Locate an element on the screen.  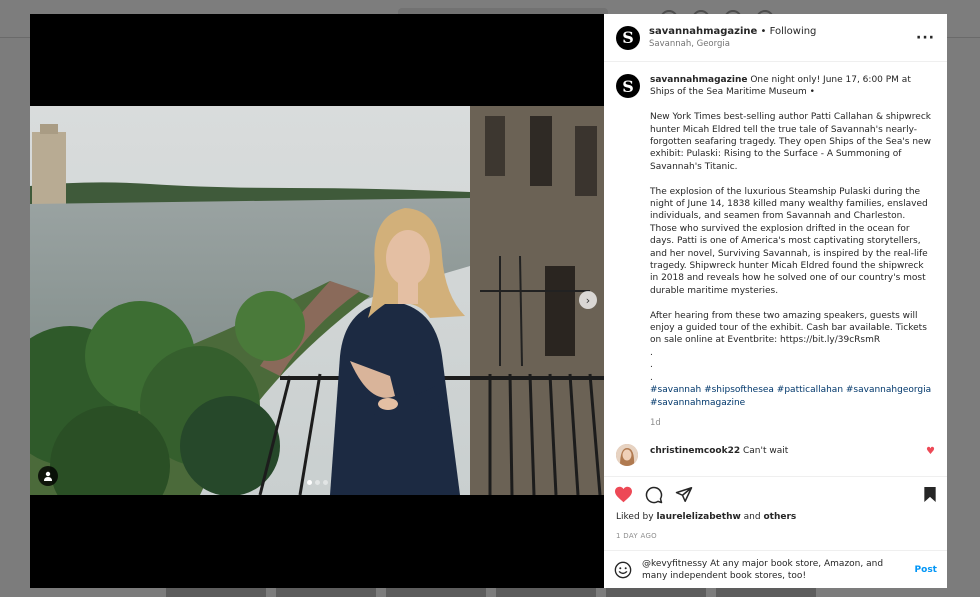
post-actions is located at coordinates (775, 494).